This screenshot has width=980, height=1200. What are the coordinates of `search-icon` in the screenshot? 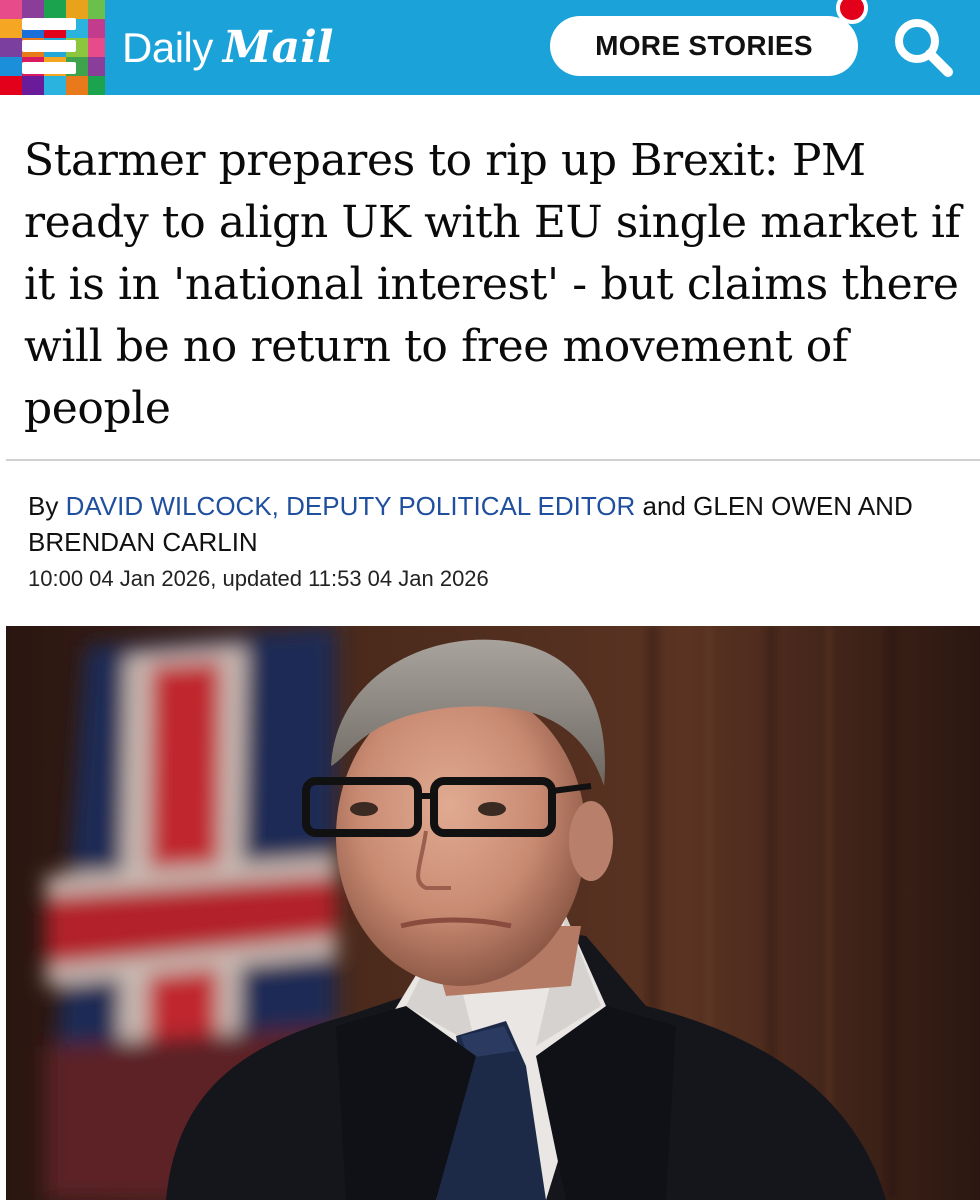 It's located at (923, 47).